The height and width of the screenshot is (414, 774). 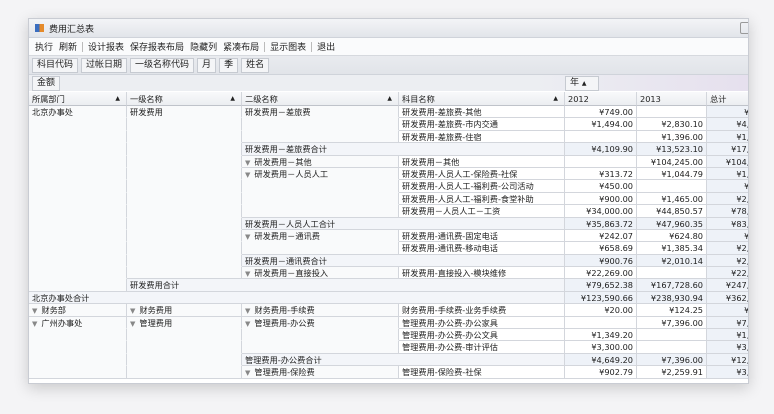 I want to click on column-header: 2012, so click(x=601, y=99).